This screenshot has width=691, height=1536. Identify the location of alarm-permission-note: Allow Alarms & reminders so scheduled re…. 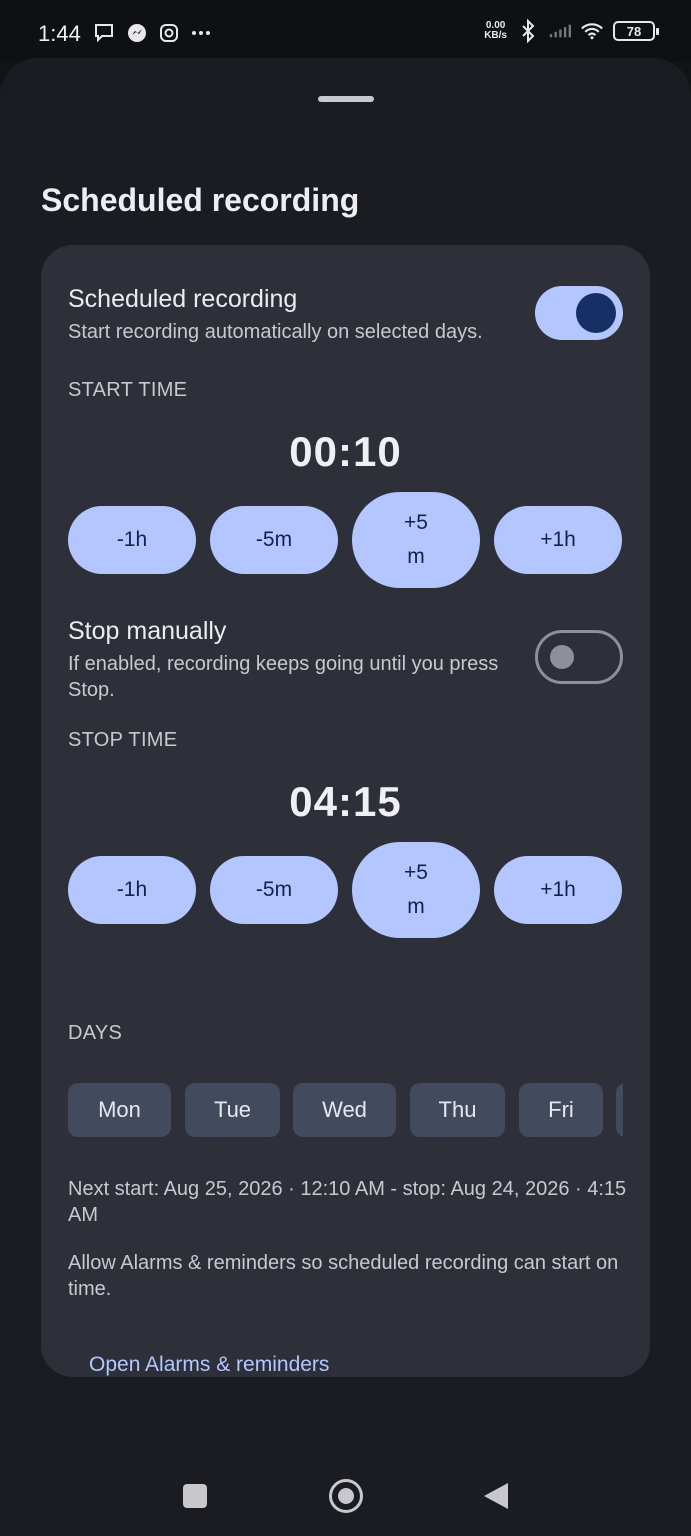
(343, 1276).